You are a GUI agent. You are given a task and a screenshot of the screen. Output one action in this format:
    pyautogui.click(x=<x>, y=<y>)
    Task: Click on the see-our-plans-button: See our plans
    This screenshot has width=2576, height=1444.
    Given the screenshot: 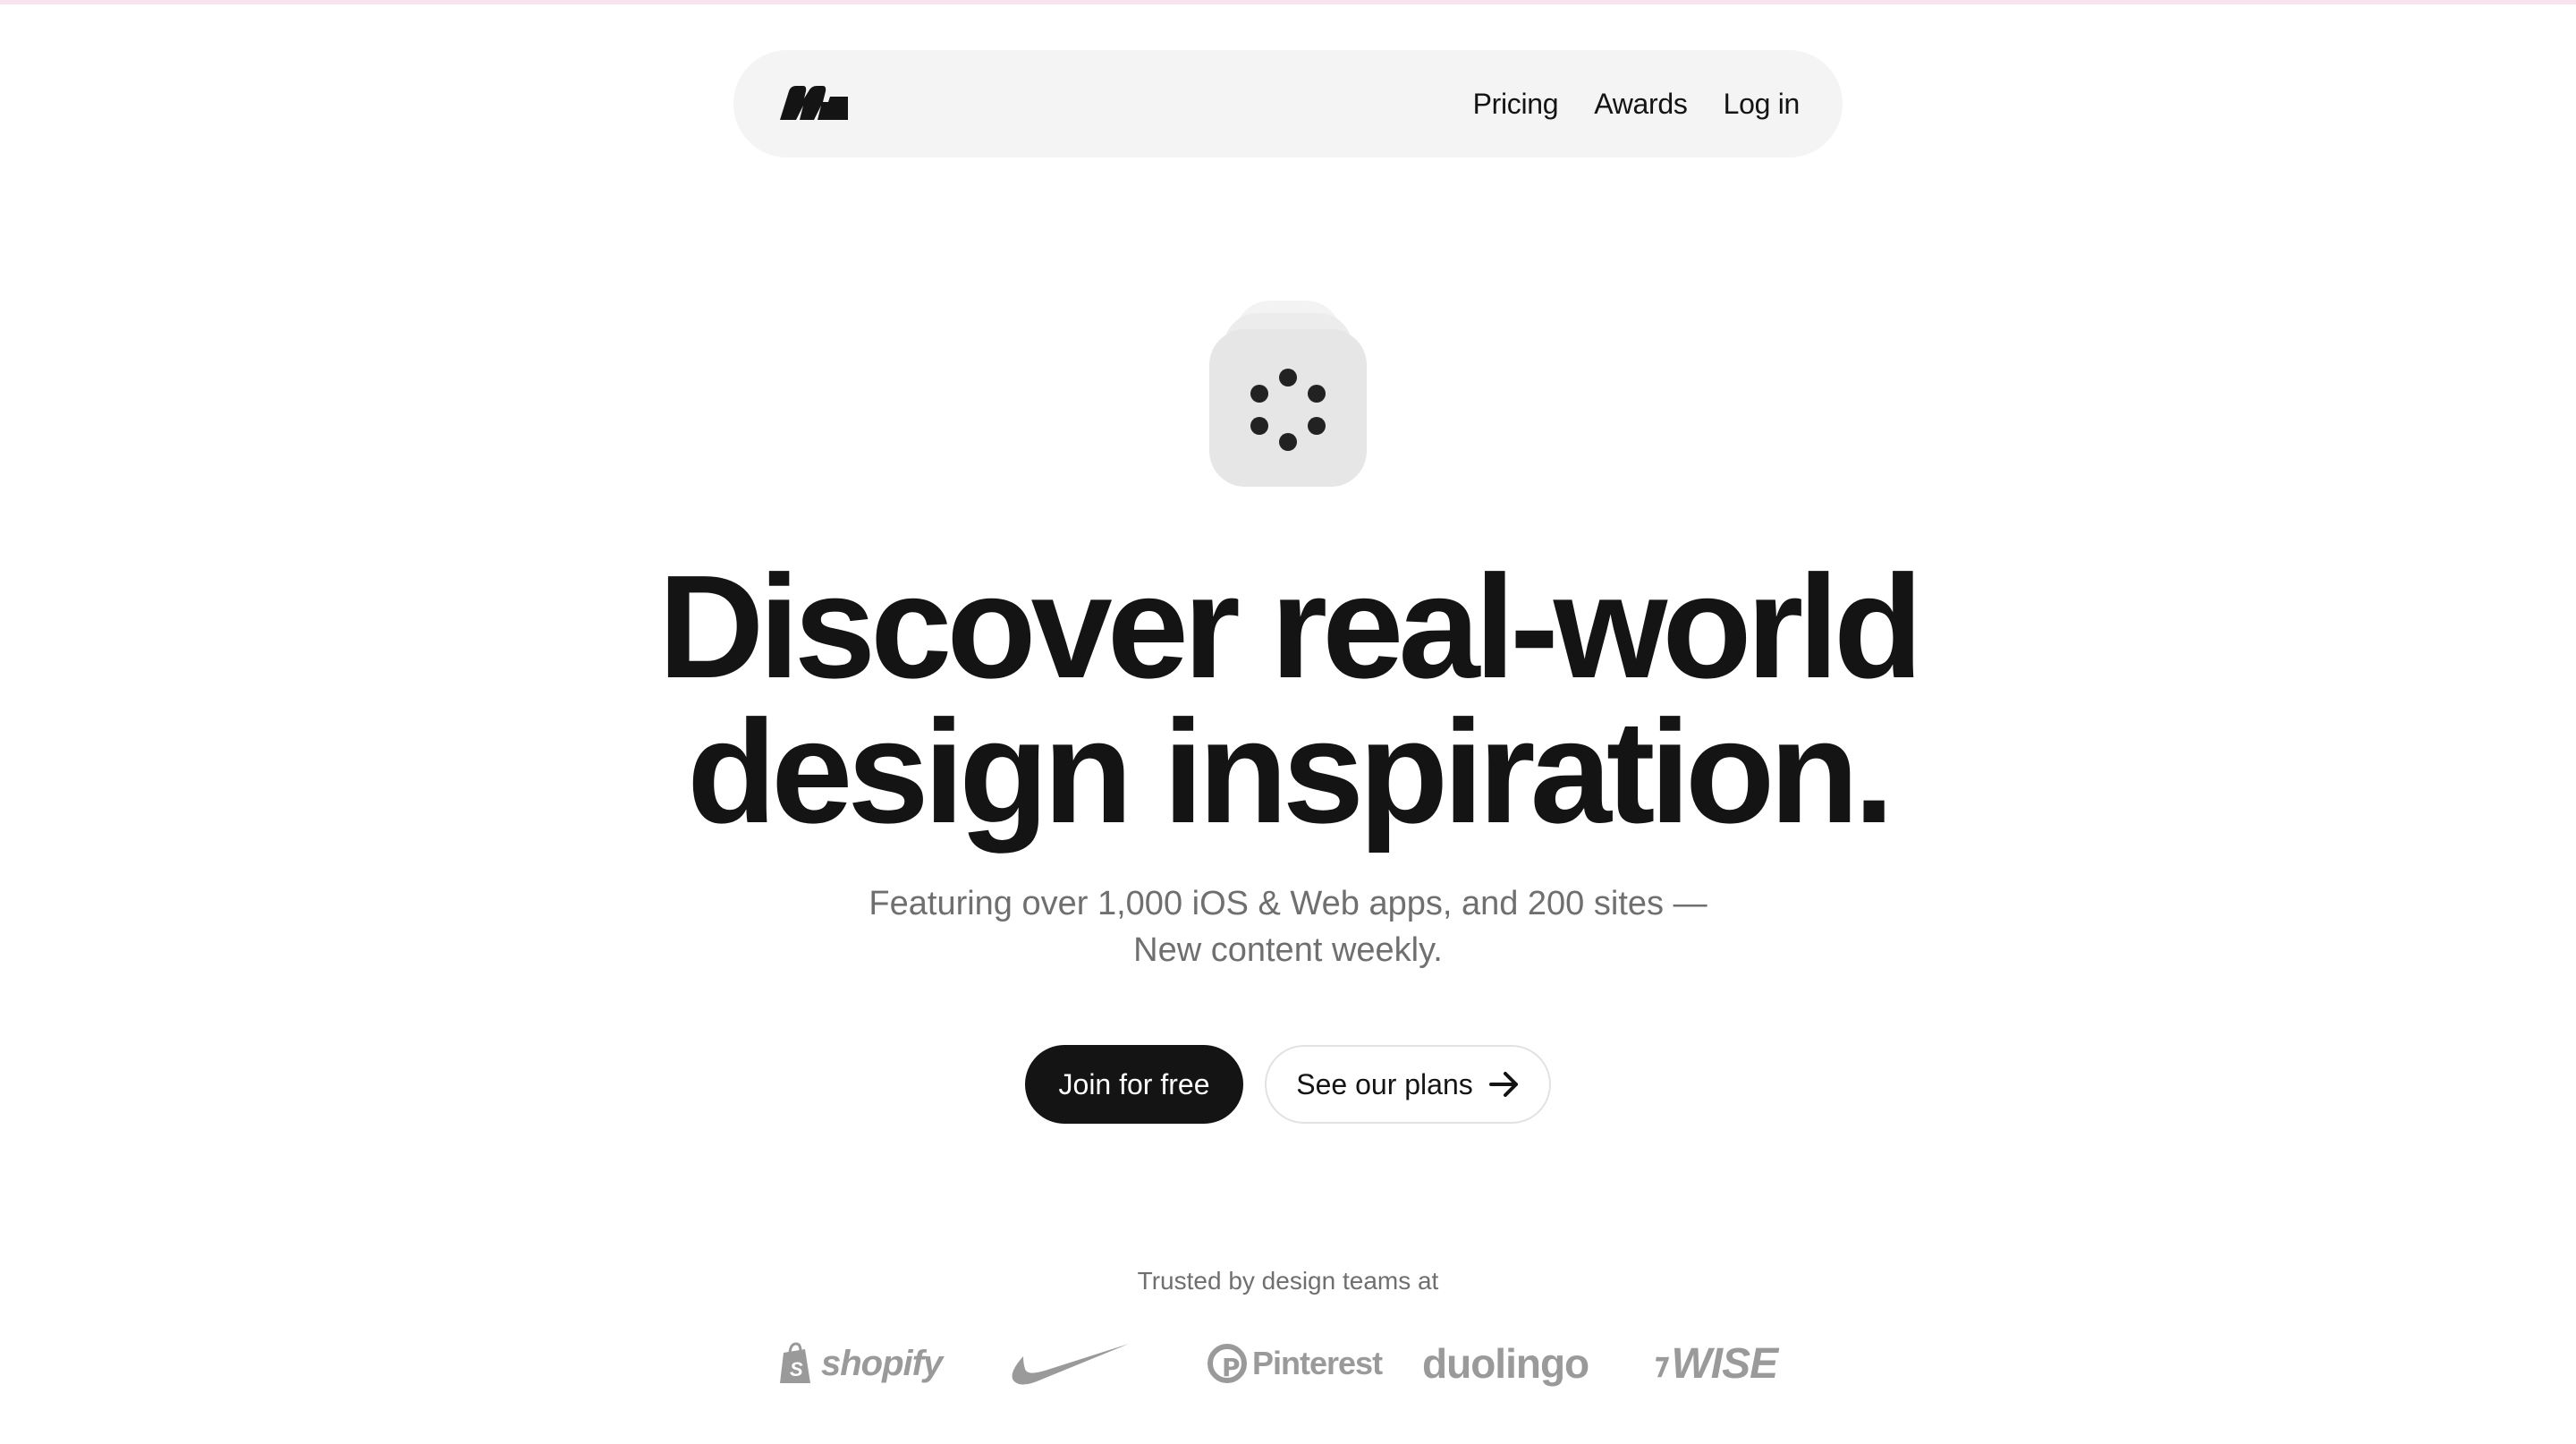 What is the action you would take?
    pyautogui.click(x=1408, y=1084)
    